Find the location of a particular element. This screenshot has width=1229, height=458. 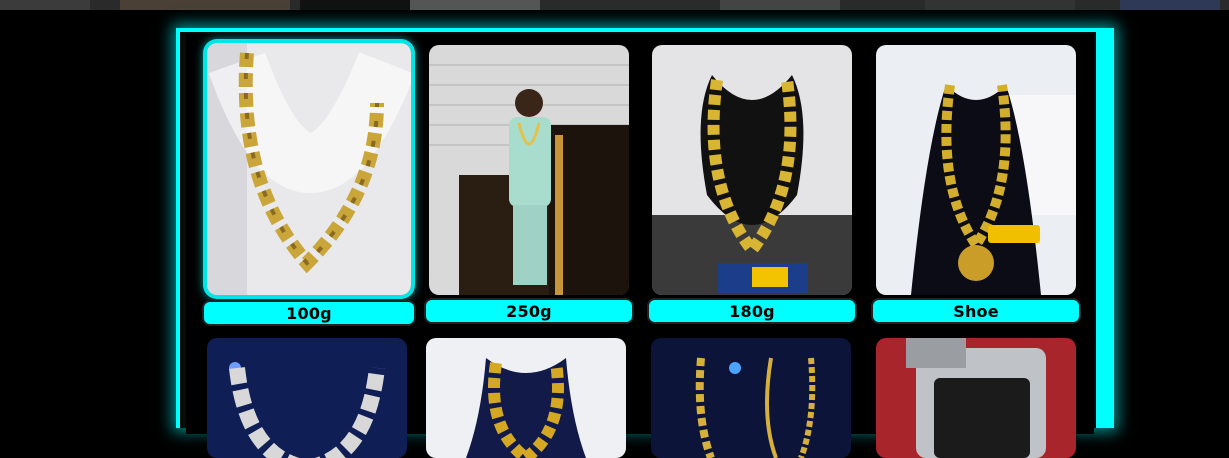

item-label: 180g is located at coordinates (752, 311).